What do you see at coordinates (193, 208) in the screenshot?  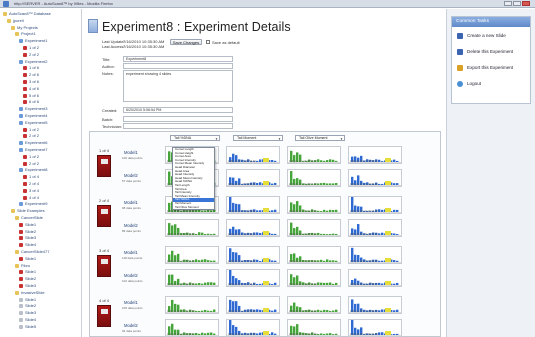 I see `metric-option: Tail Olive Moment` at bounding box center [193, 208].